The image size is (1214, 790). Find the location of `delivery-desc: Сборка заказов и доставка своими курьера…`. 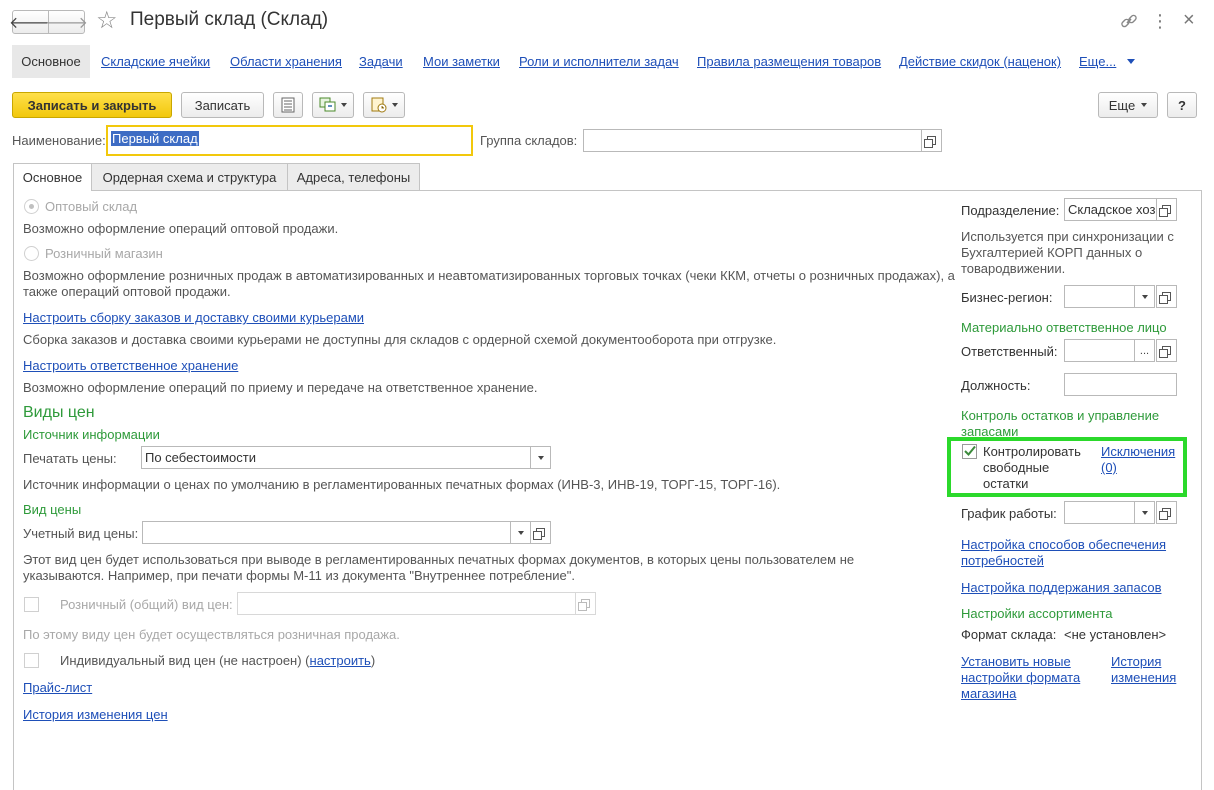

delivery-desc: Сборка заказов и доставка своими курьера… is located at coordinates (400, 339).